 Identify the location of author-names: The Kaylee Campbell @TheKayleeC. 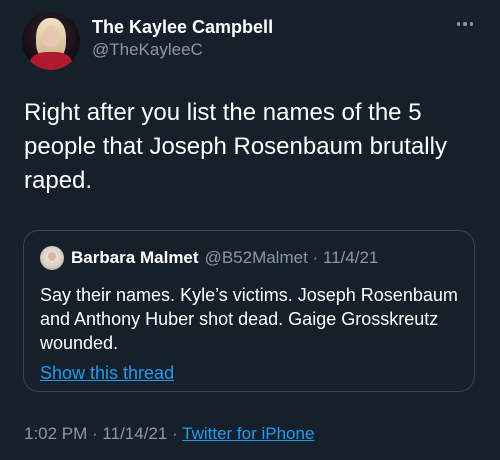
(182, 39).